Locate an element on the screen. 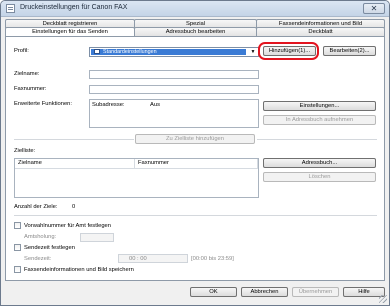 This screenshot has width=390, height=306. window-title: Druckeinstellungen für Canon FAX is located at coordinates (74, 7).